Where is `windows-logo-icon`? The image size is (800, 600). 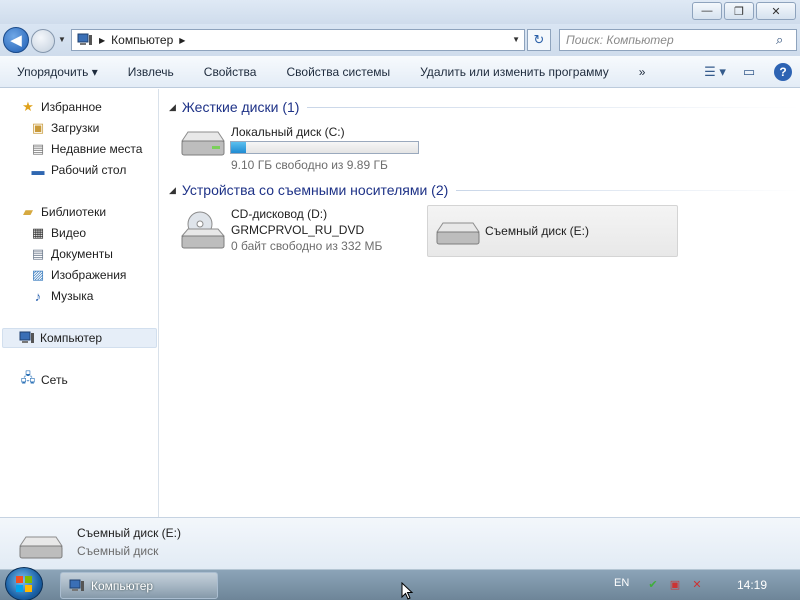 windows-logo-icon is located at coordinates (24, 584).